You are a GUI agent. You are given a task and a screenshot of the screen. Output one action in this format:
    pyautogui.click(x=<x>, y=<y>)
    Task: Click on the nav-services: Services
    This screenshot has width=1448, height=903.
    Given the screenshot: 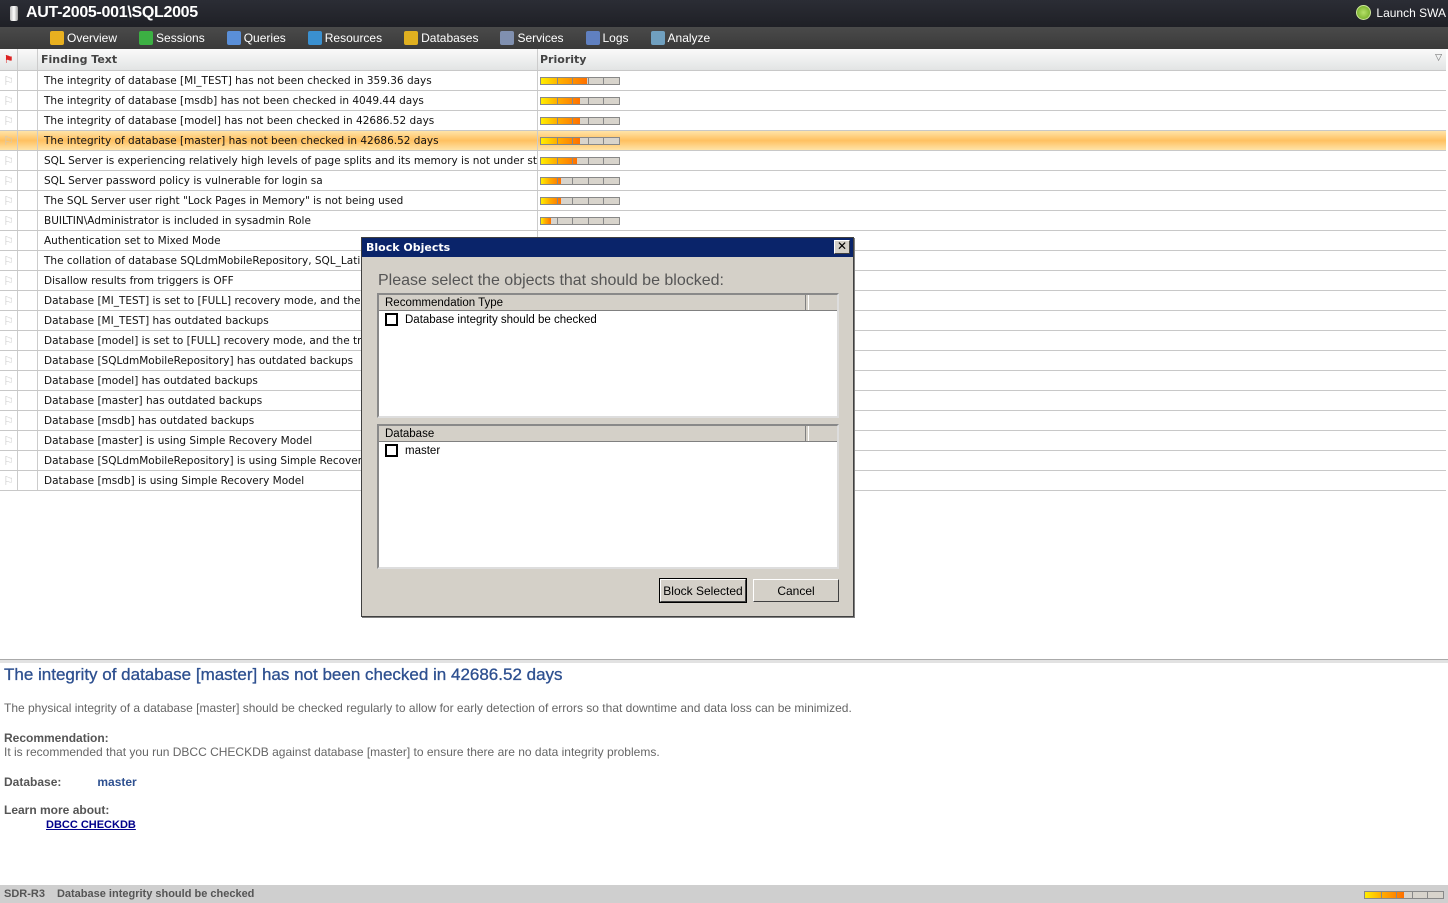 What is the action you would take?
    pyautogui.click(x=532, y=38)
    